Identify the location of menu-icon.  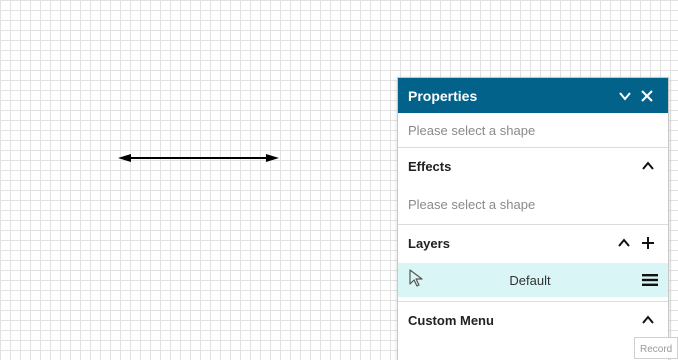
(650, 280).